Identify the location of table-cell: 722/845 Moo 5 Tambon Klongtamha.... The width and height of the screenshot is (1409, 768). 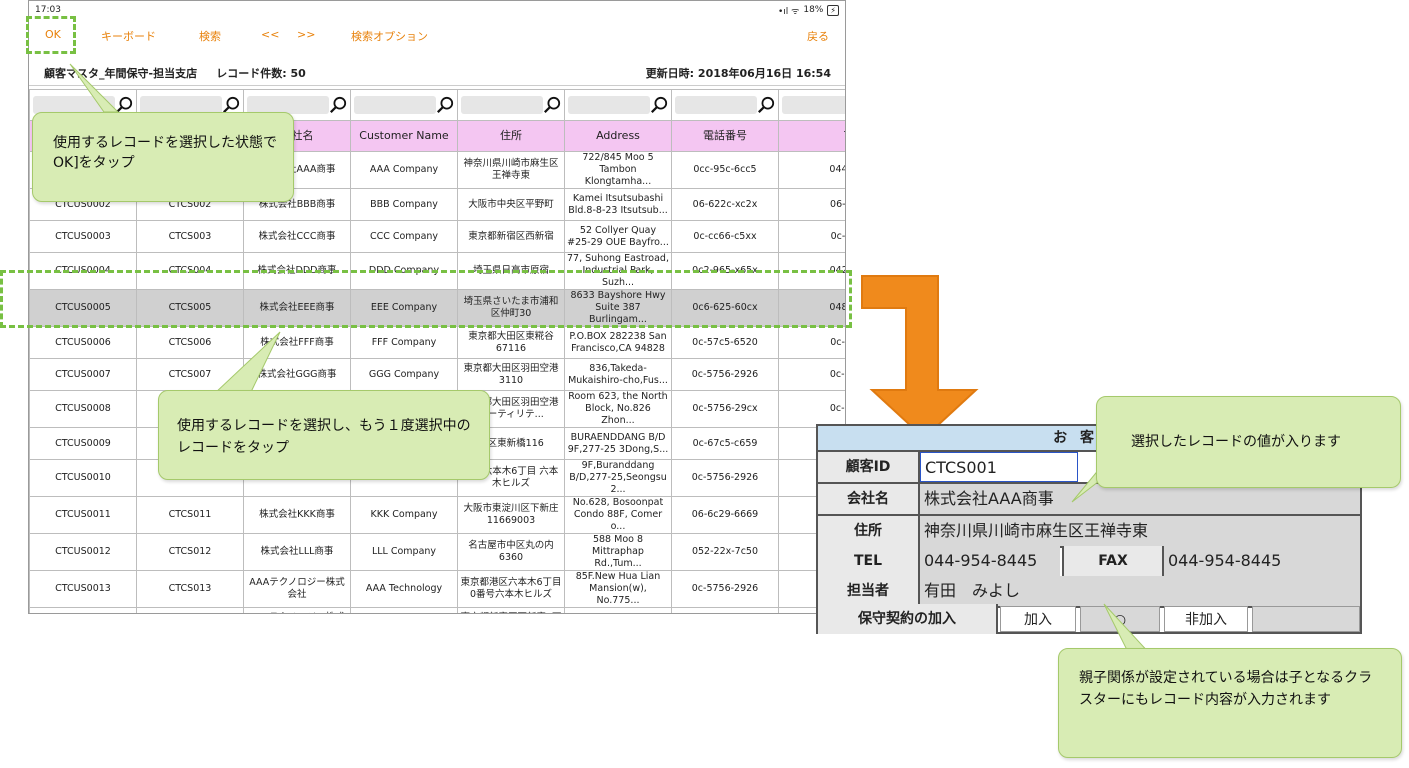
(618, 170).